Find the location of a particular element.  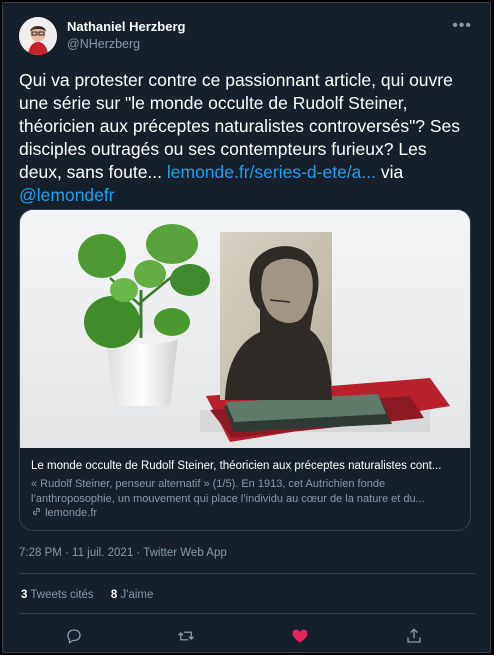

author-name: Nathaniel Herzberg is located at coordinates (126, 26).